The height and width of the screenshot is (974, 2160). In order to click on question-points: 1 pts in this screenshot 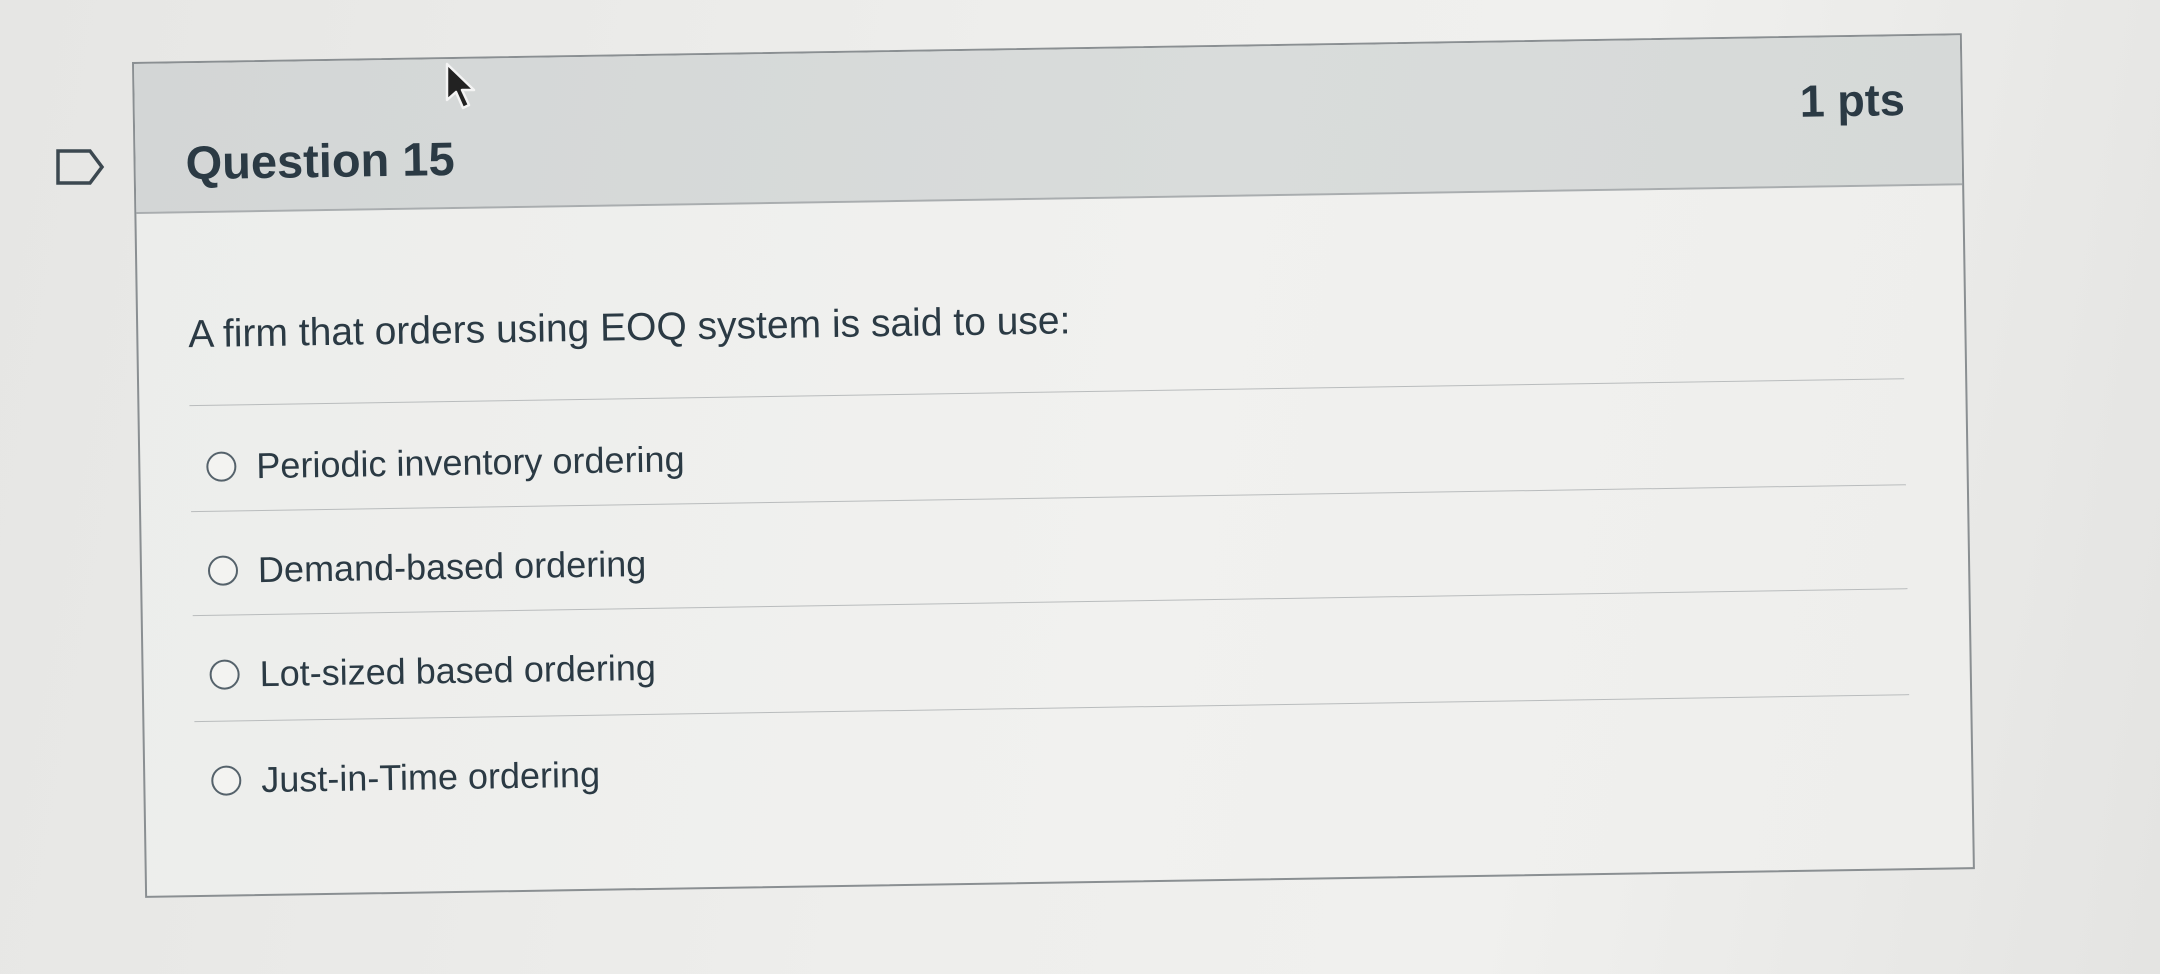, I will do `click(1852, 100)`.